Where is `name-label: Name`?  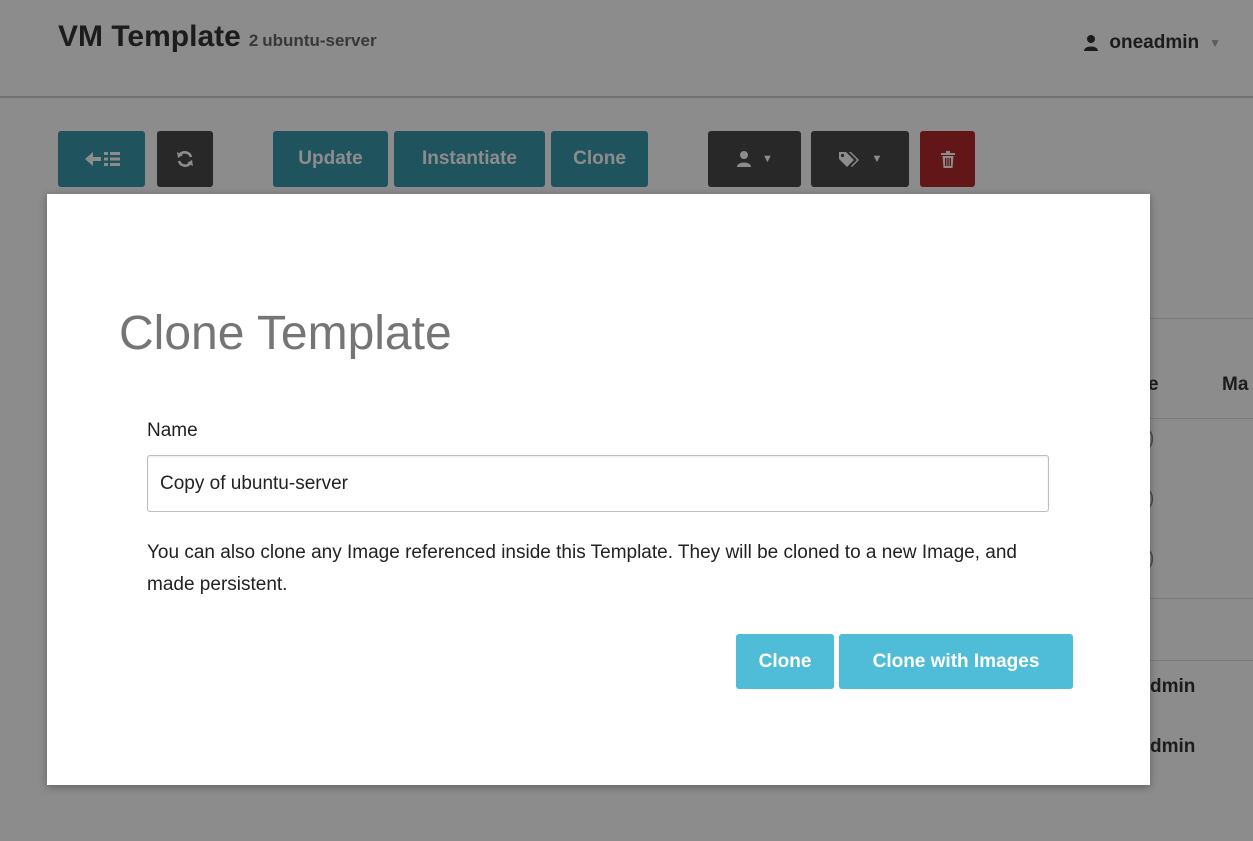
name-label: Name is located at coordinates (172, 430).